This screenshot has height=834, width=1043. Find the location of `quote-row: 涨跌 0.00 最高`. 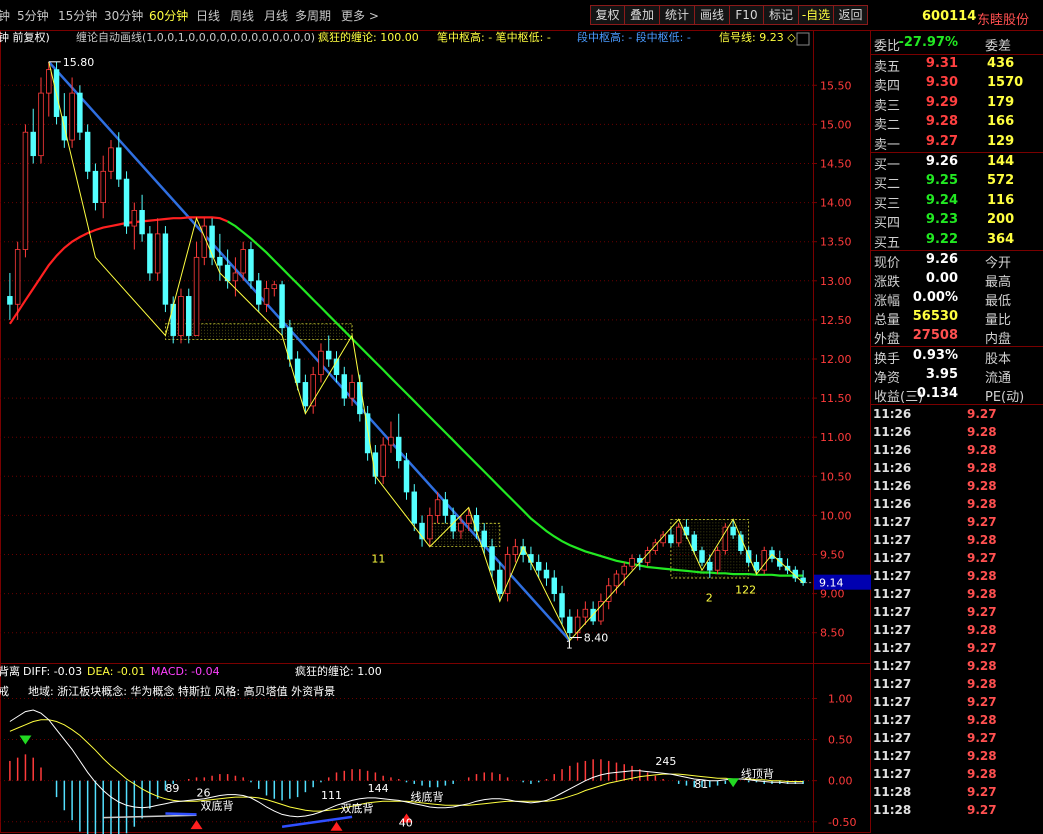

quote-row: 涨跌 0.00 最高 is located at coordinates (957, 280).